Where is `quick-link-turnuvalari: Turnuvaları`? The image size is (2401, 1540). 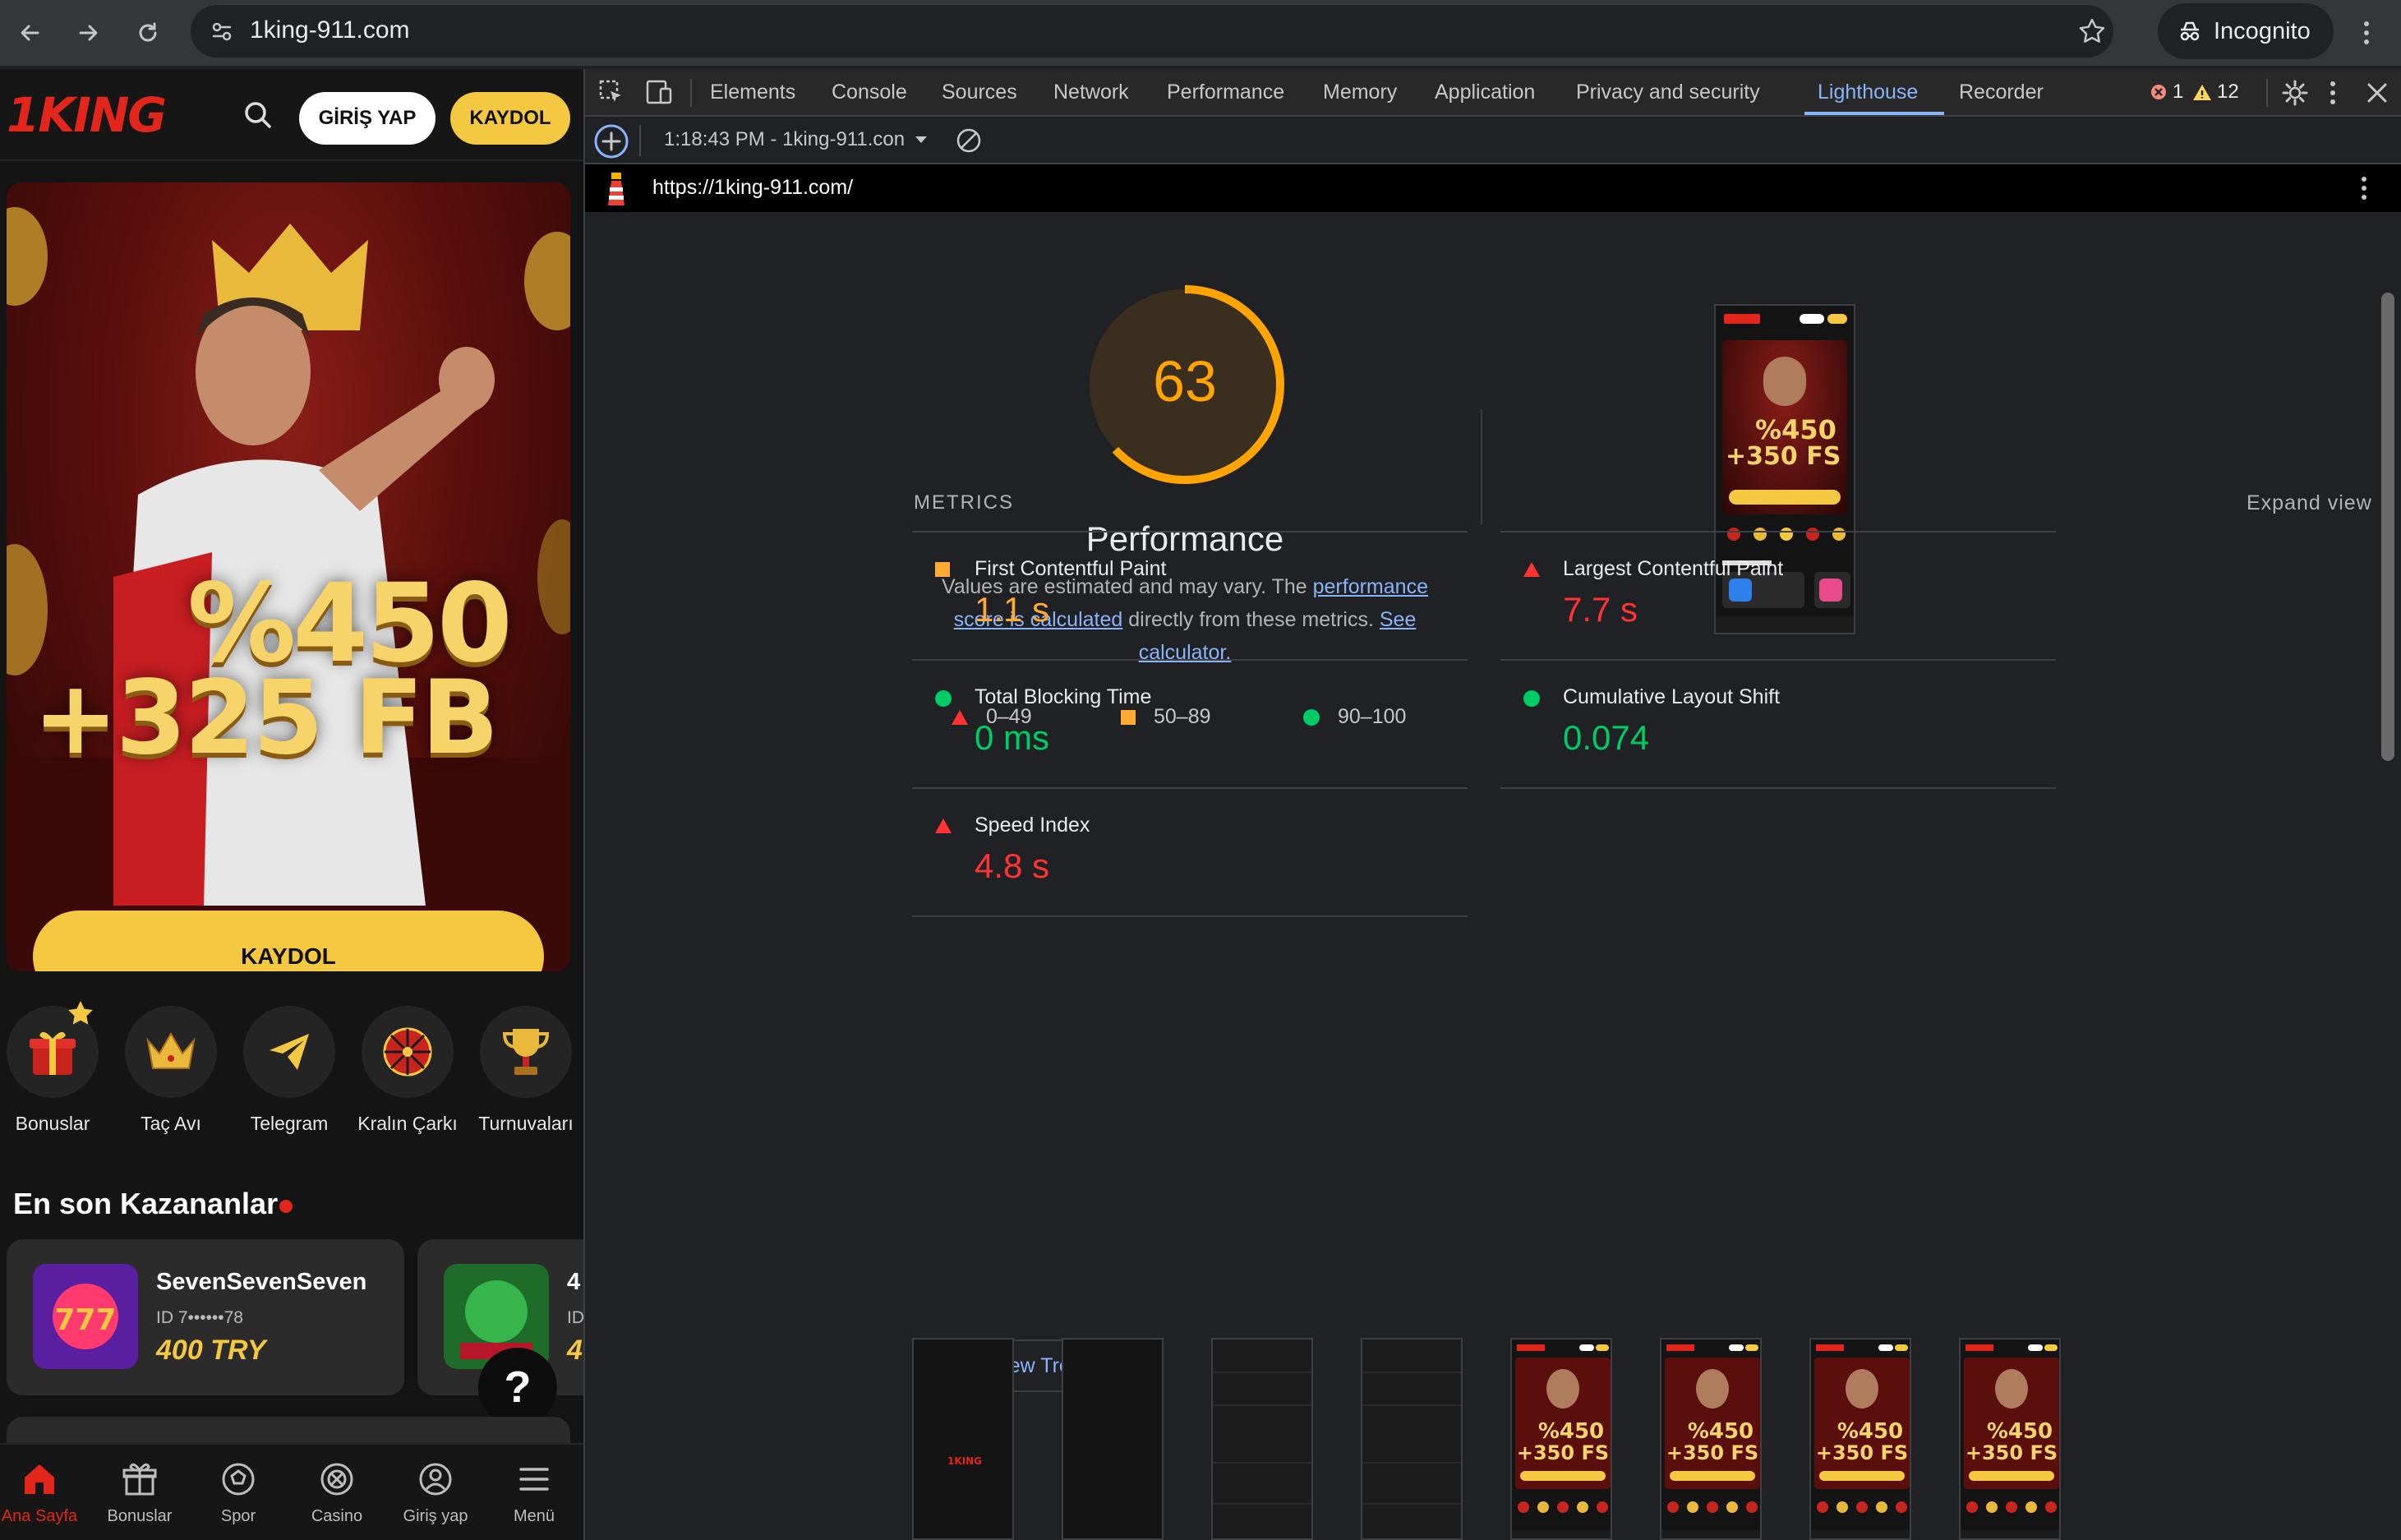
quick-link-turnuvalari: Turnuvaları is located at coordinates (525, 1071).